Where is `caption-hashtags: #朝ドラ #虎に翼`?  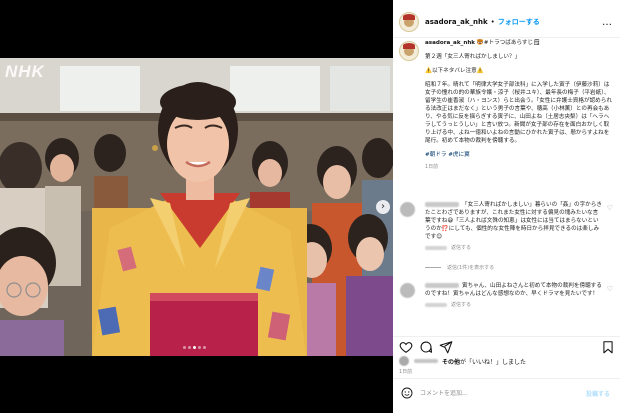
caption-hashtags: #朝ドラ #虎に翼 is located at coordinates (519, 155).